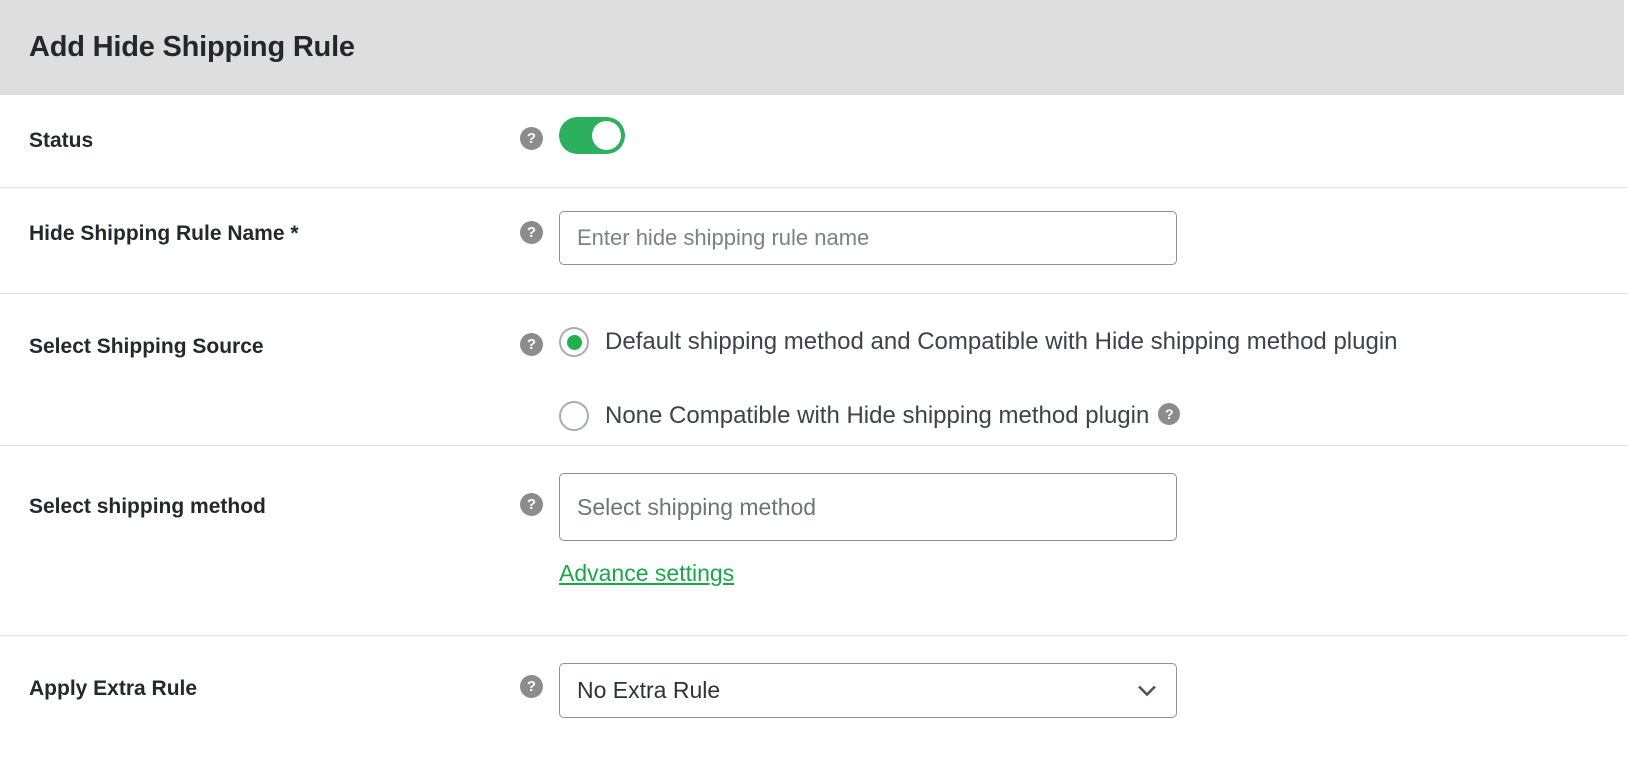  Describe the element at coordinates (531, 344) in the screenshot. I see `help-icon-shipping-source: ?` at that location.